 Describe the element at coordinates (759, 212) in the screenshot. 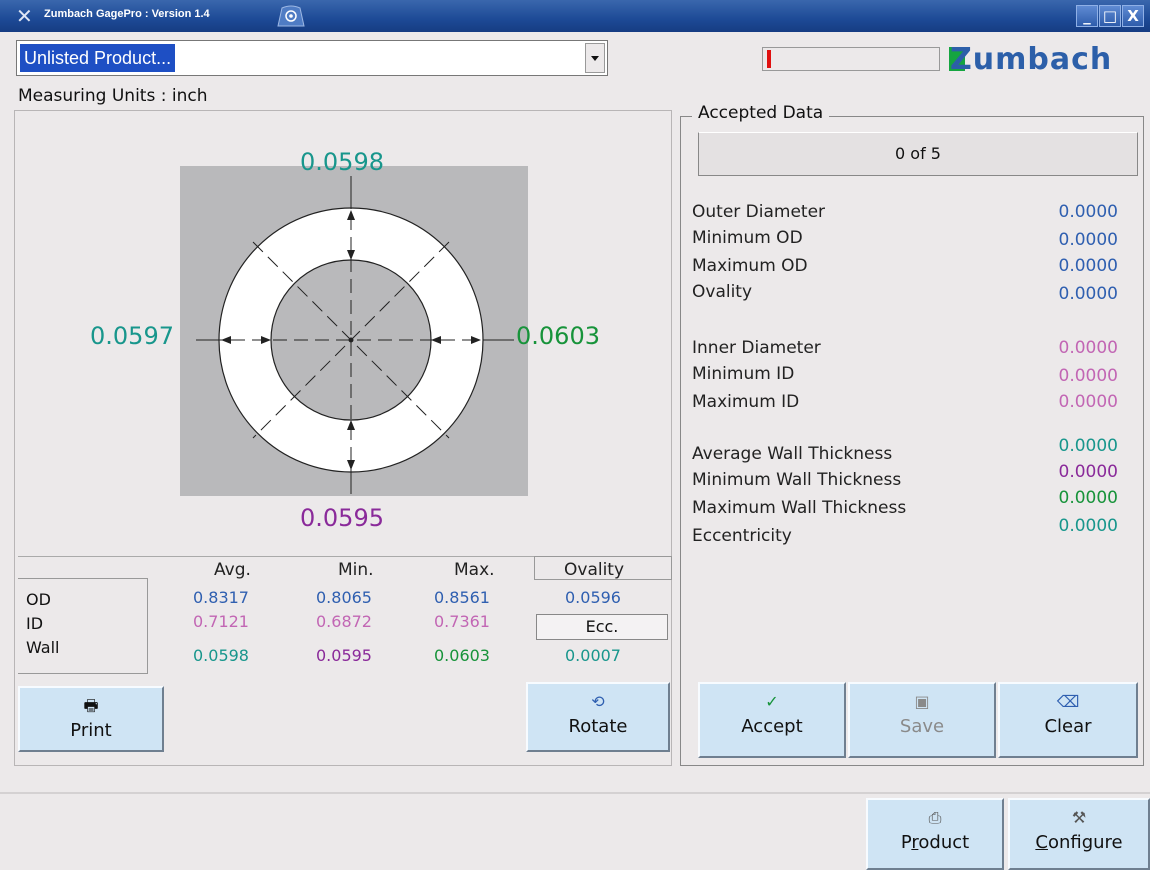

I see `stat-label-outer-diameter: Outer Diameter` at that location.